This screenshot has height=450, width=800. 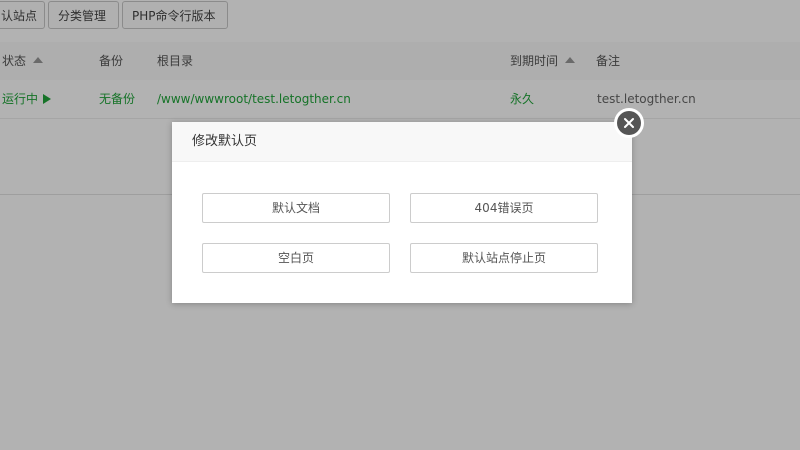 I want to click on close-icon, so click(x=629, y=123).